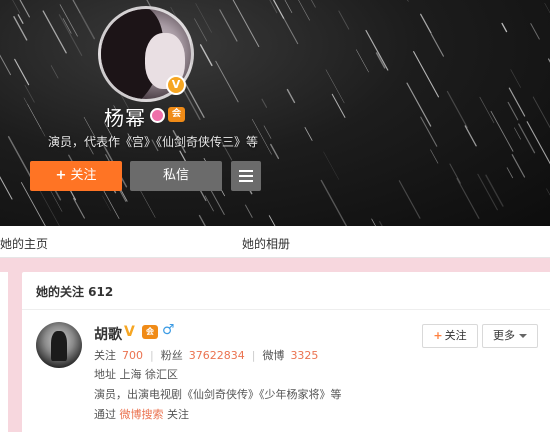 This screenshot has height=432, width=550. I want to click on follow-button: + 关注, so click(76, 176).